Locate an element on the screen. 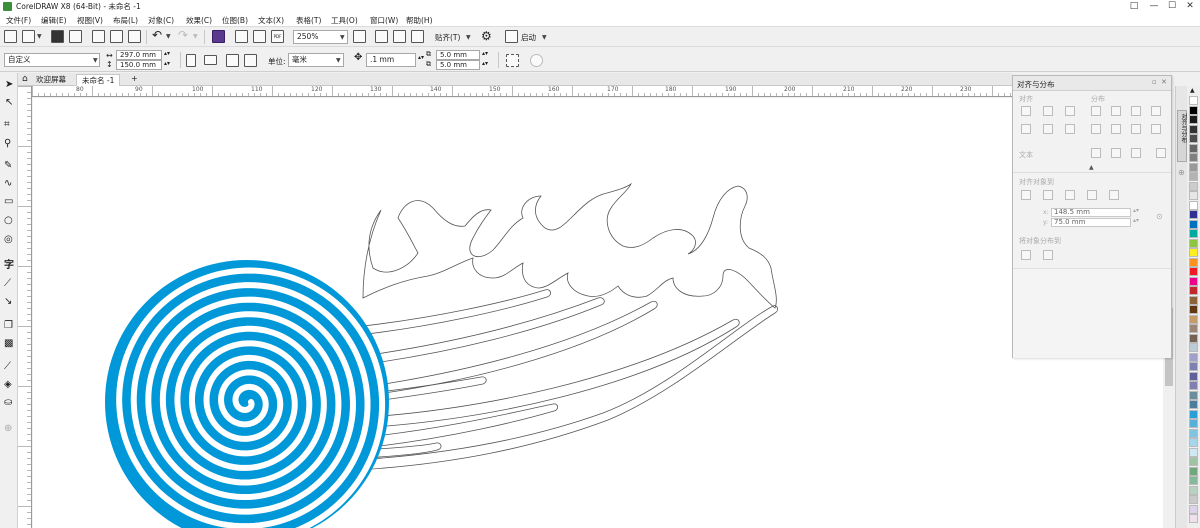 The image size is (1200, 528). menu-effects: 效果(C) is located at coordinates (199, 20).